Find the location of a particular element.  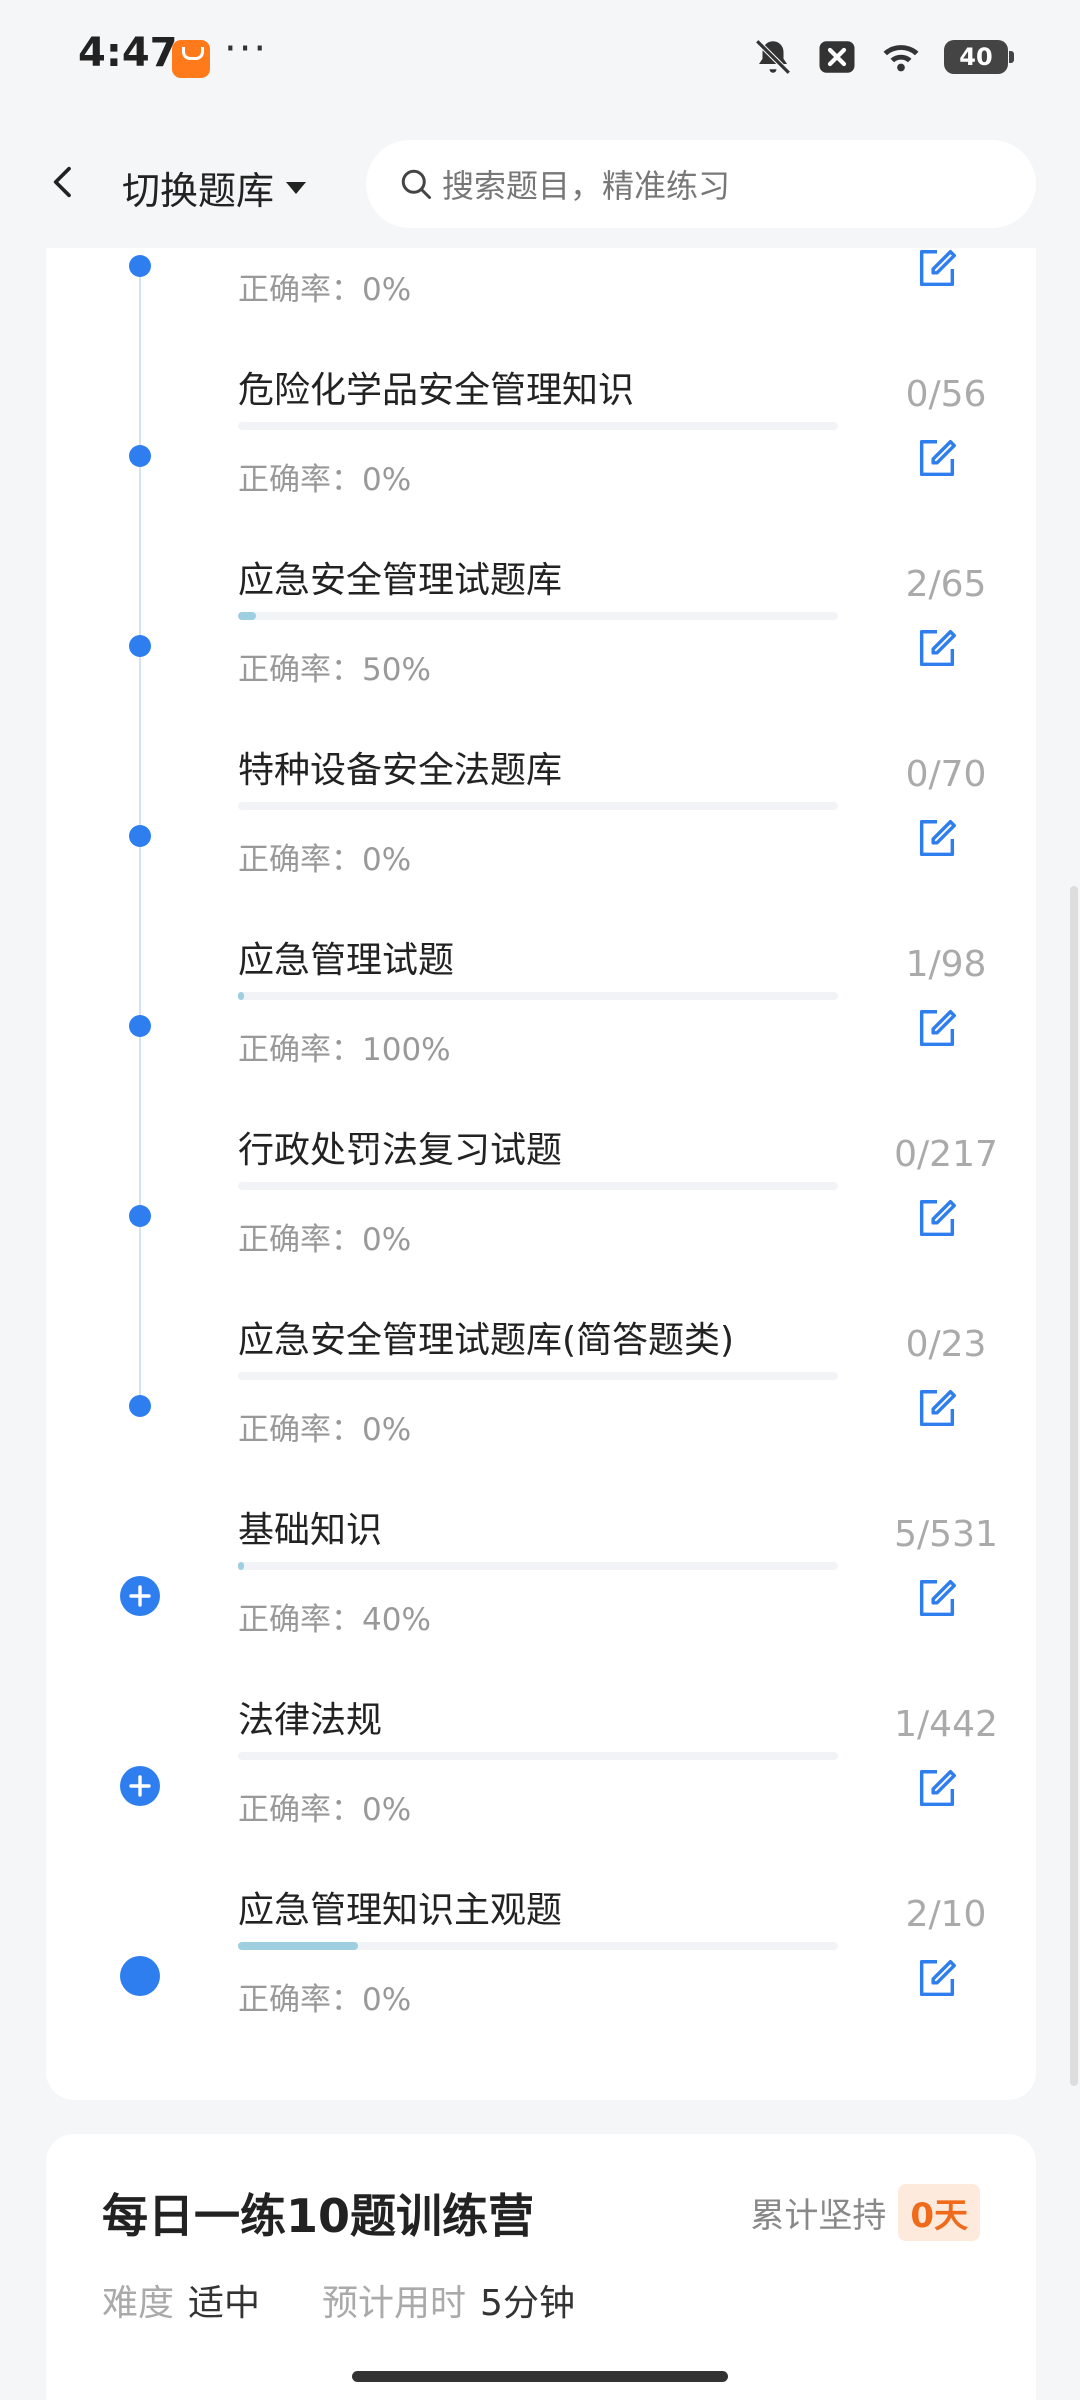

streak-days-badge: 0天 is located at coordinates (939, 2212).